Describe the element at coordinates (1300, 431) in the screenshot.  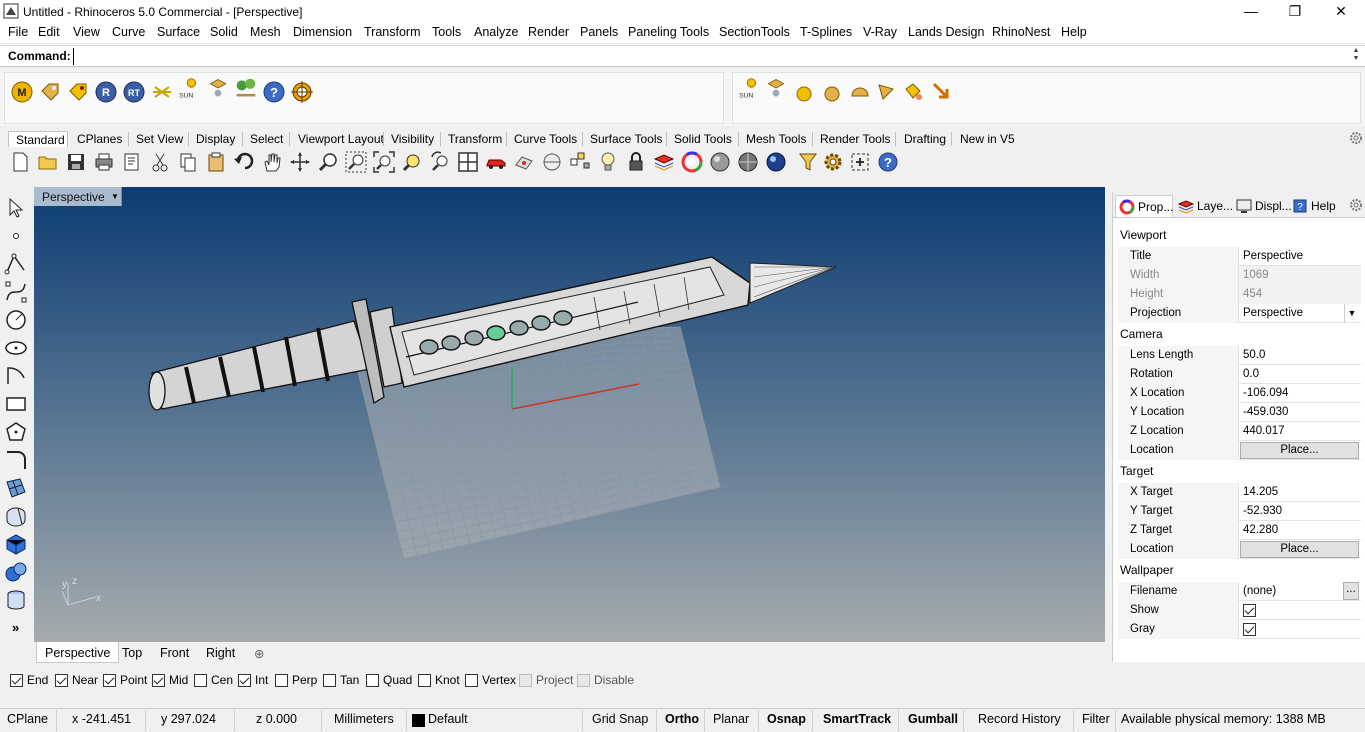
I see `z-location-field: 440.017` at that location.